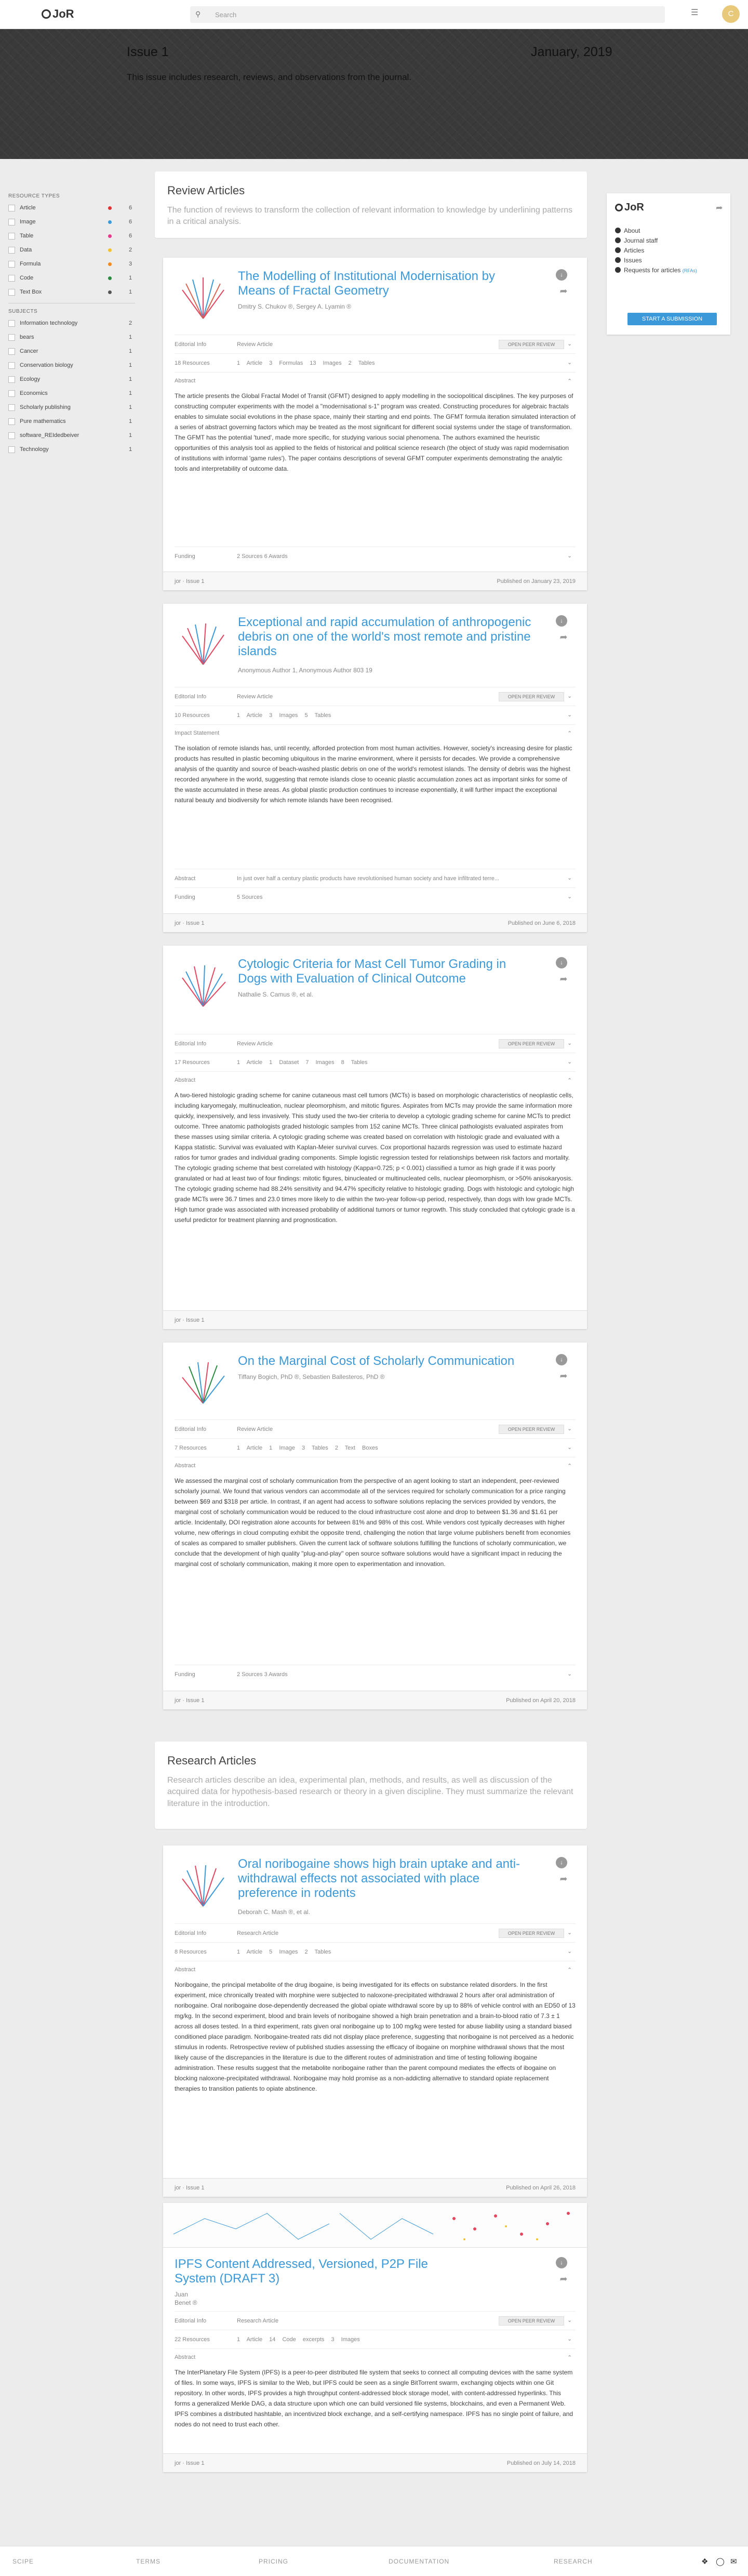 The height and width of the screenshot is (2576, 748). I want to click on impact-heading: Impact Statement ⌃, so click(375, 732).